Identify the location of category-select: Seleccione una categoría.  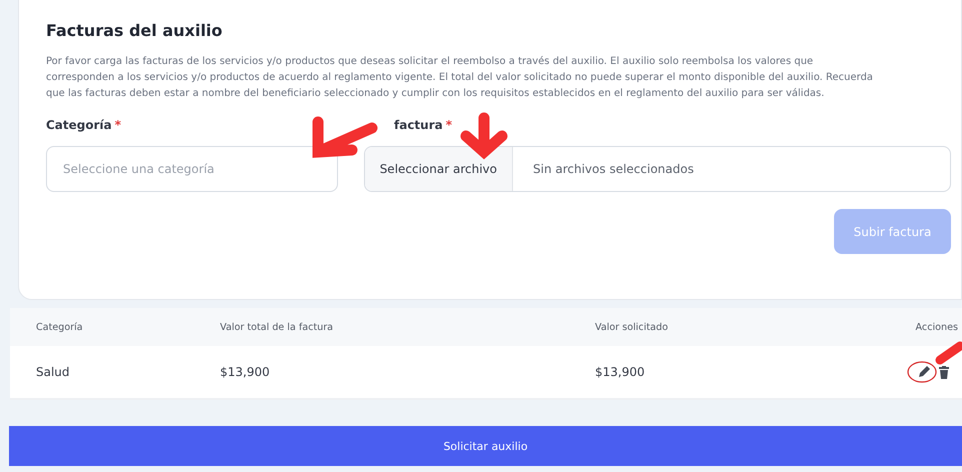
(192, 169).